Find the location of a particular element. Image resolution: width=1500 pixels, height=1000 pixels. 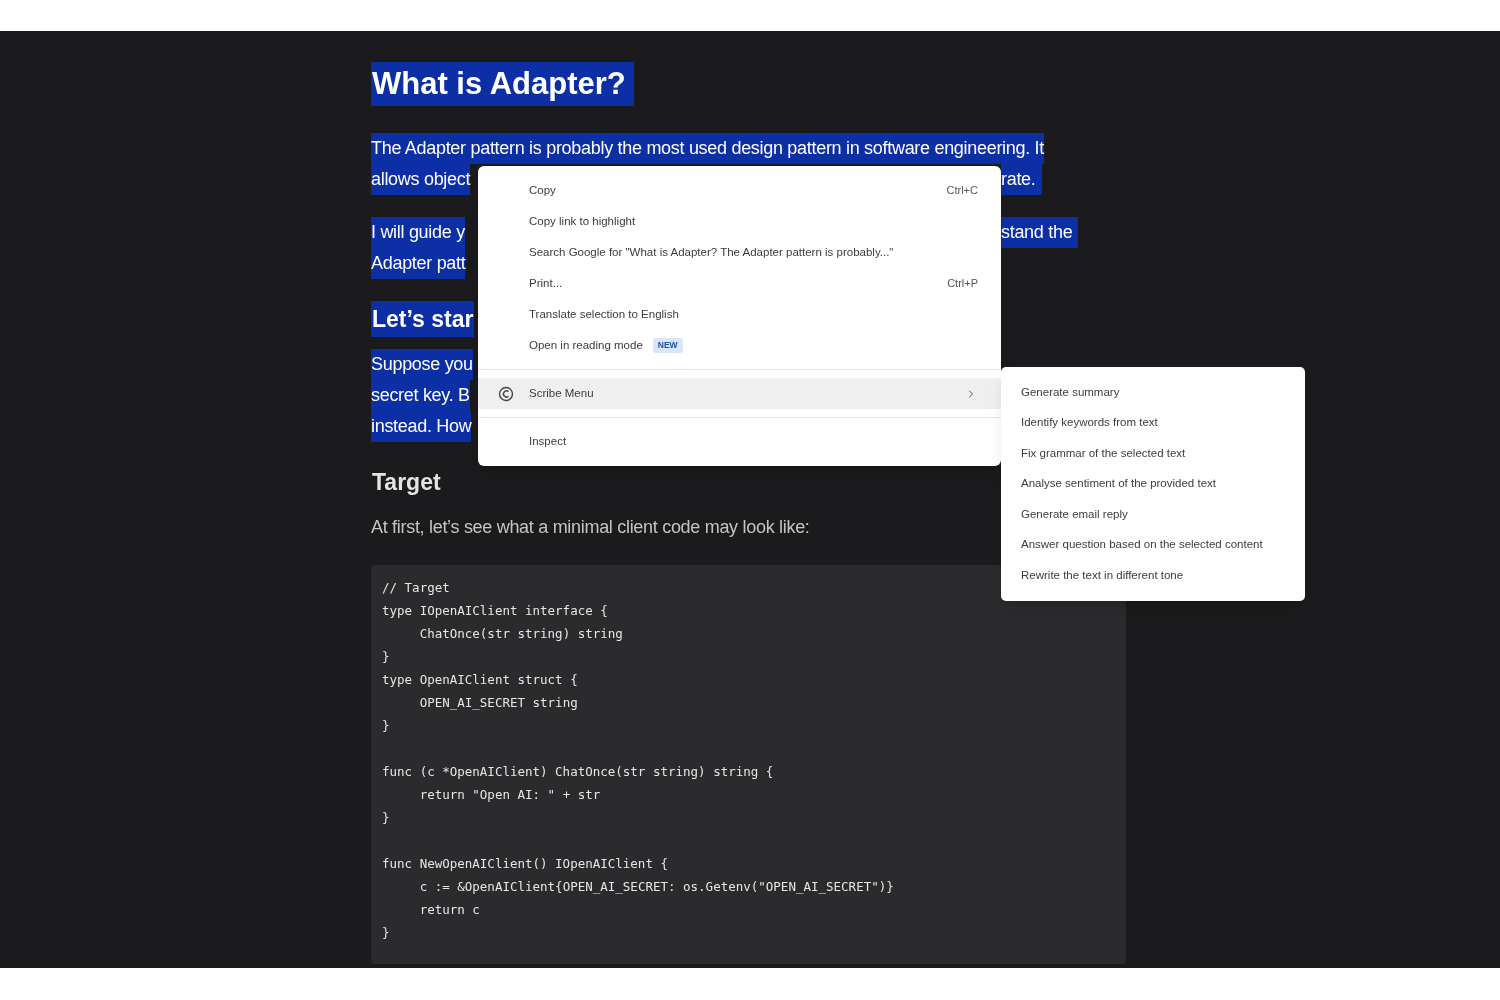

menu-item: Translate selection to English is located at coordinates (739, 314).